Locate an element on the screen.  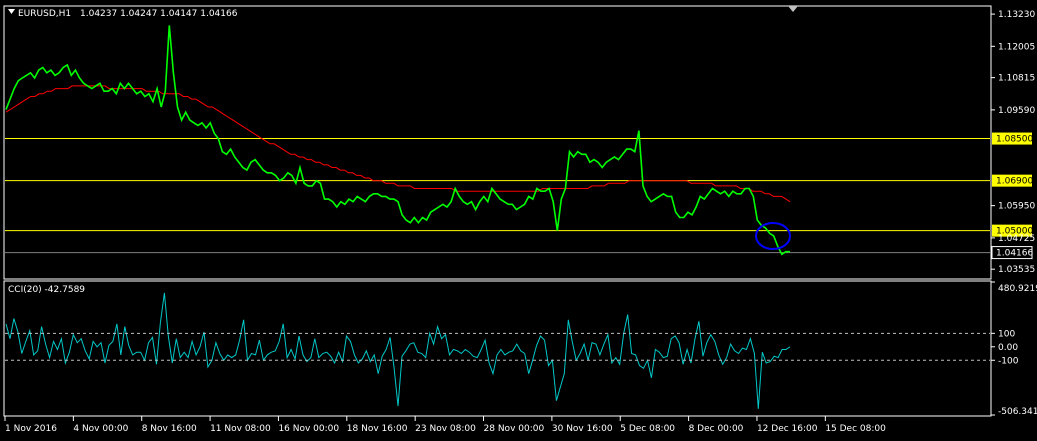
ohlc-label: 1.04237 1.04247 1.04147 1.04166 is located at coordinates (159, 14).